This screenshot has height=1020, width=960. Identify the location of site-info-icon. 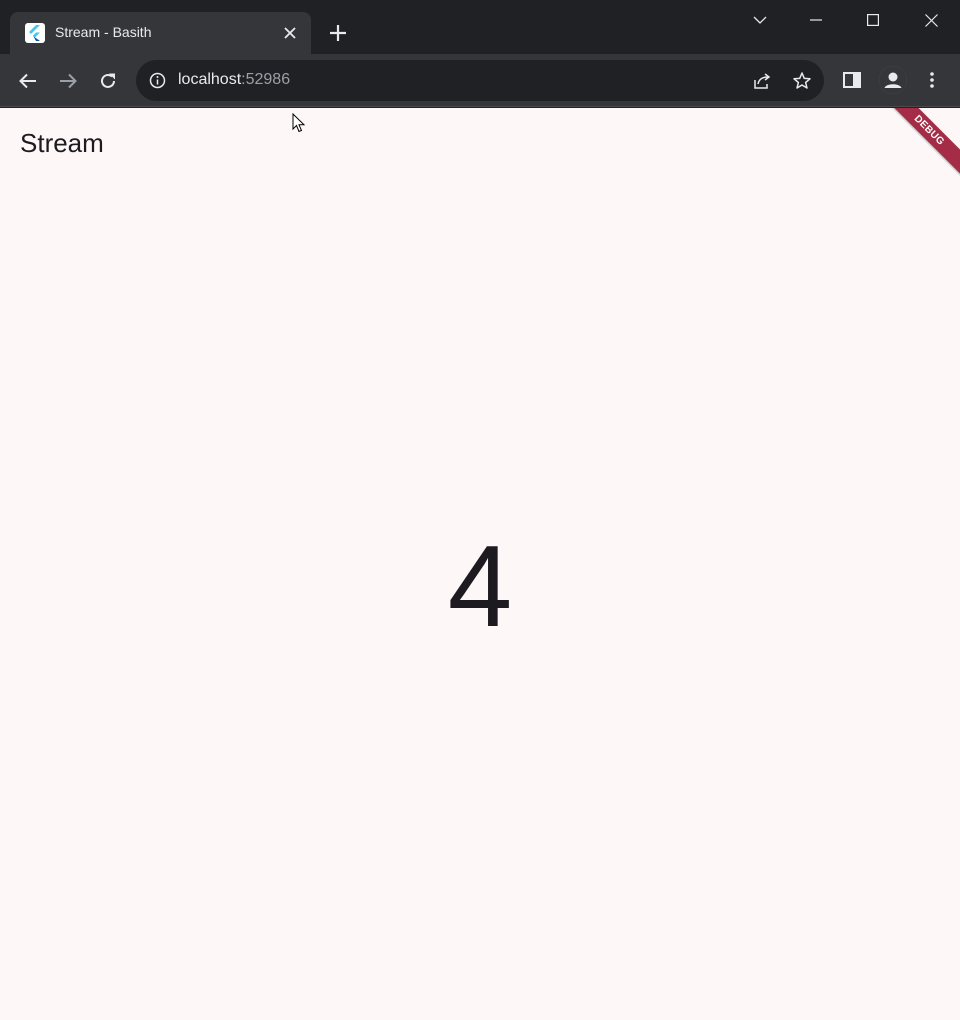
(157, 80).